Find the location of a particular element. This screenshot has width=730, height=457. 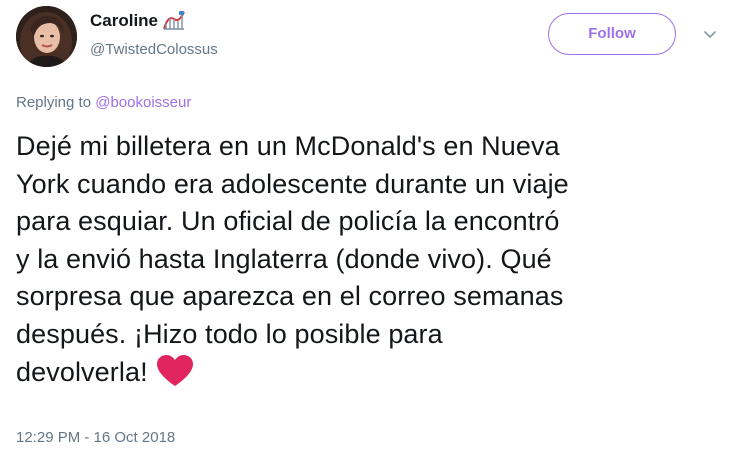

tweet-last-line: devolverla! is located at coordinates (371, 373).